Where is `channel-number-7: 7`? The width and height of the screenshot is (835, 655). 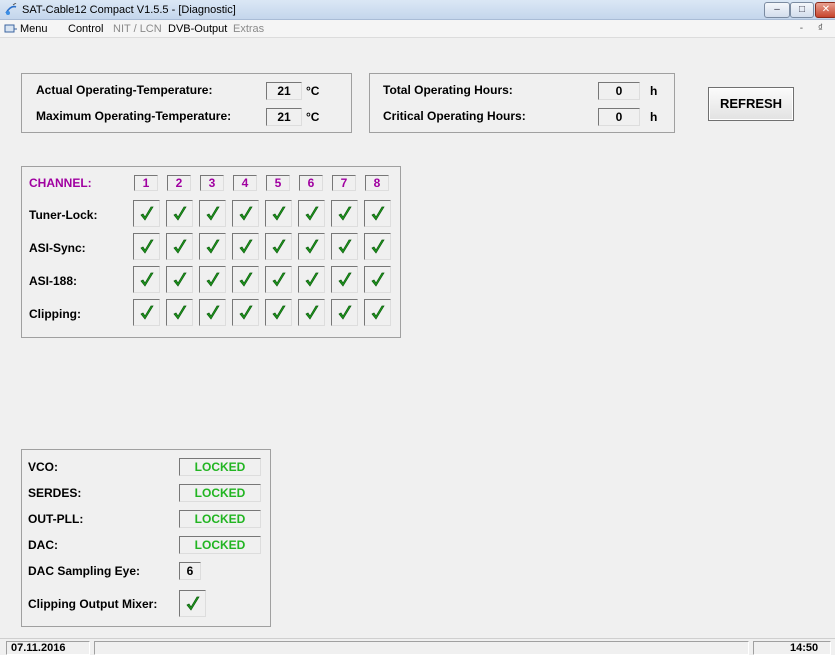
channel-number-7: 7 is located at coordinates (344, 183).